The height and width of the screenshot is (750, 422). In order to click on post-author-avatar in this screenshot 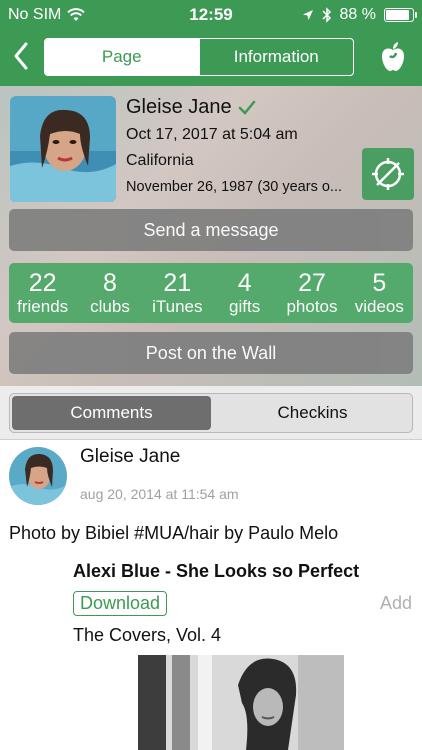, I will do `click(38, 476)`.